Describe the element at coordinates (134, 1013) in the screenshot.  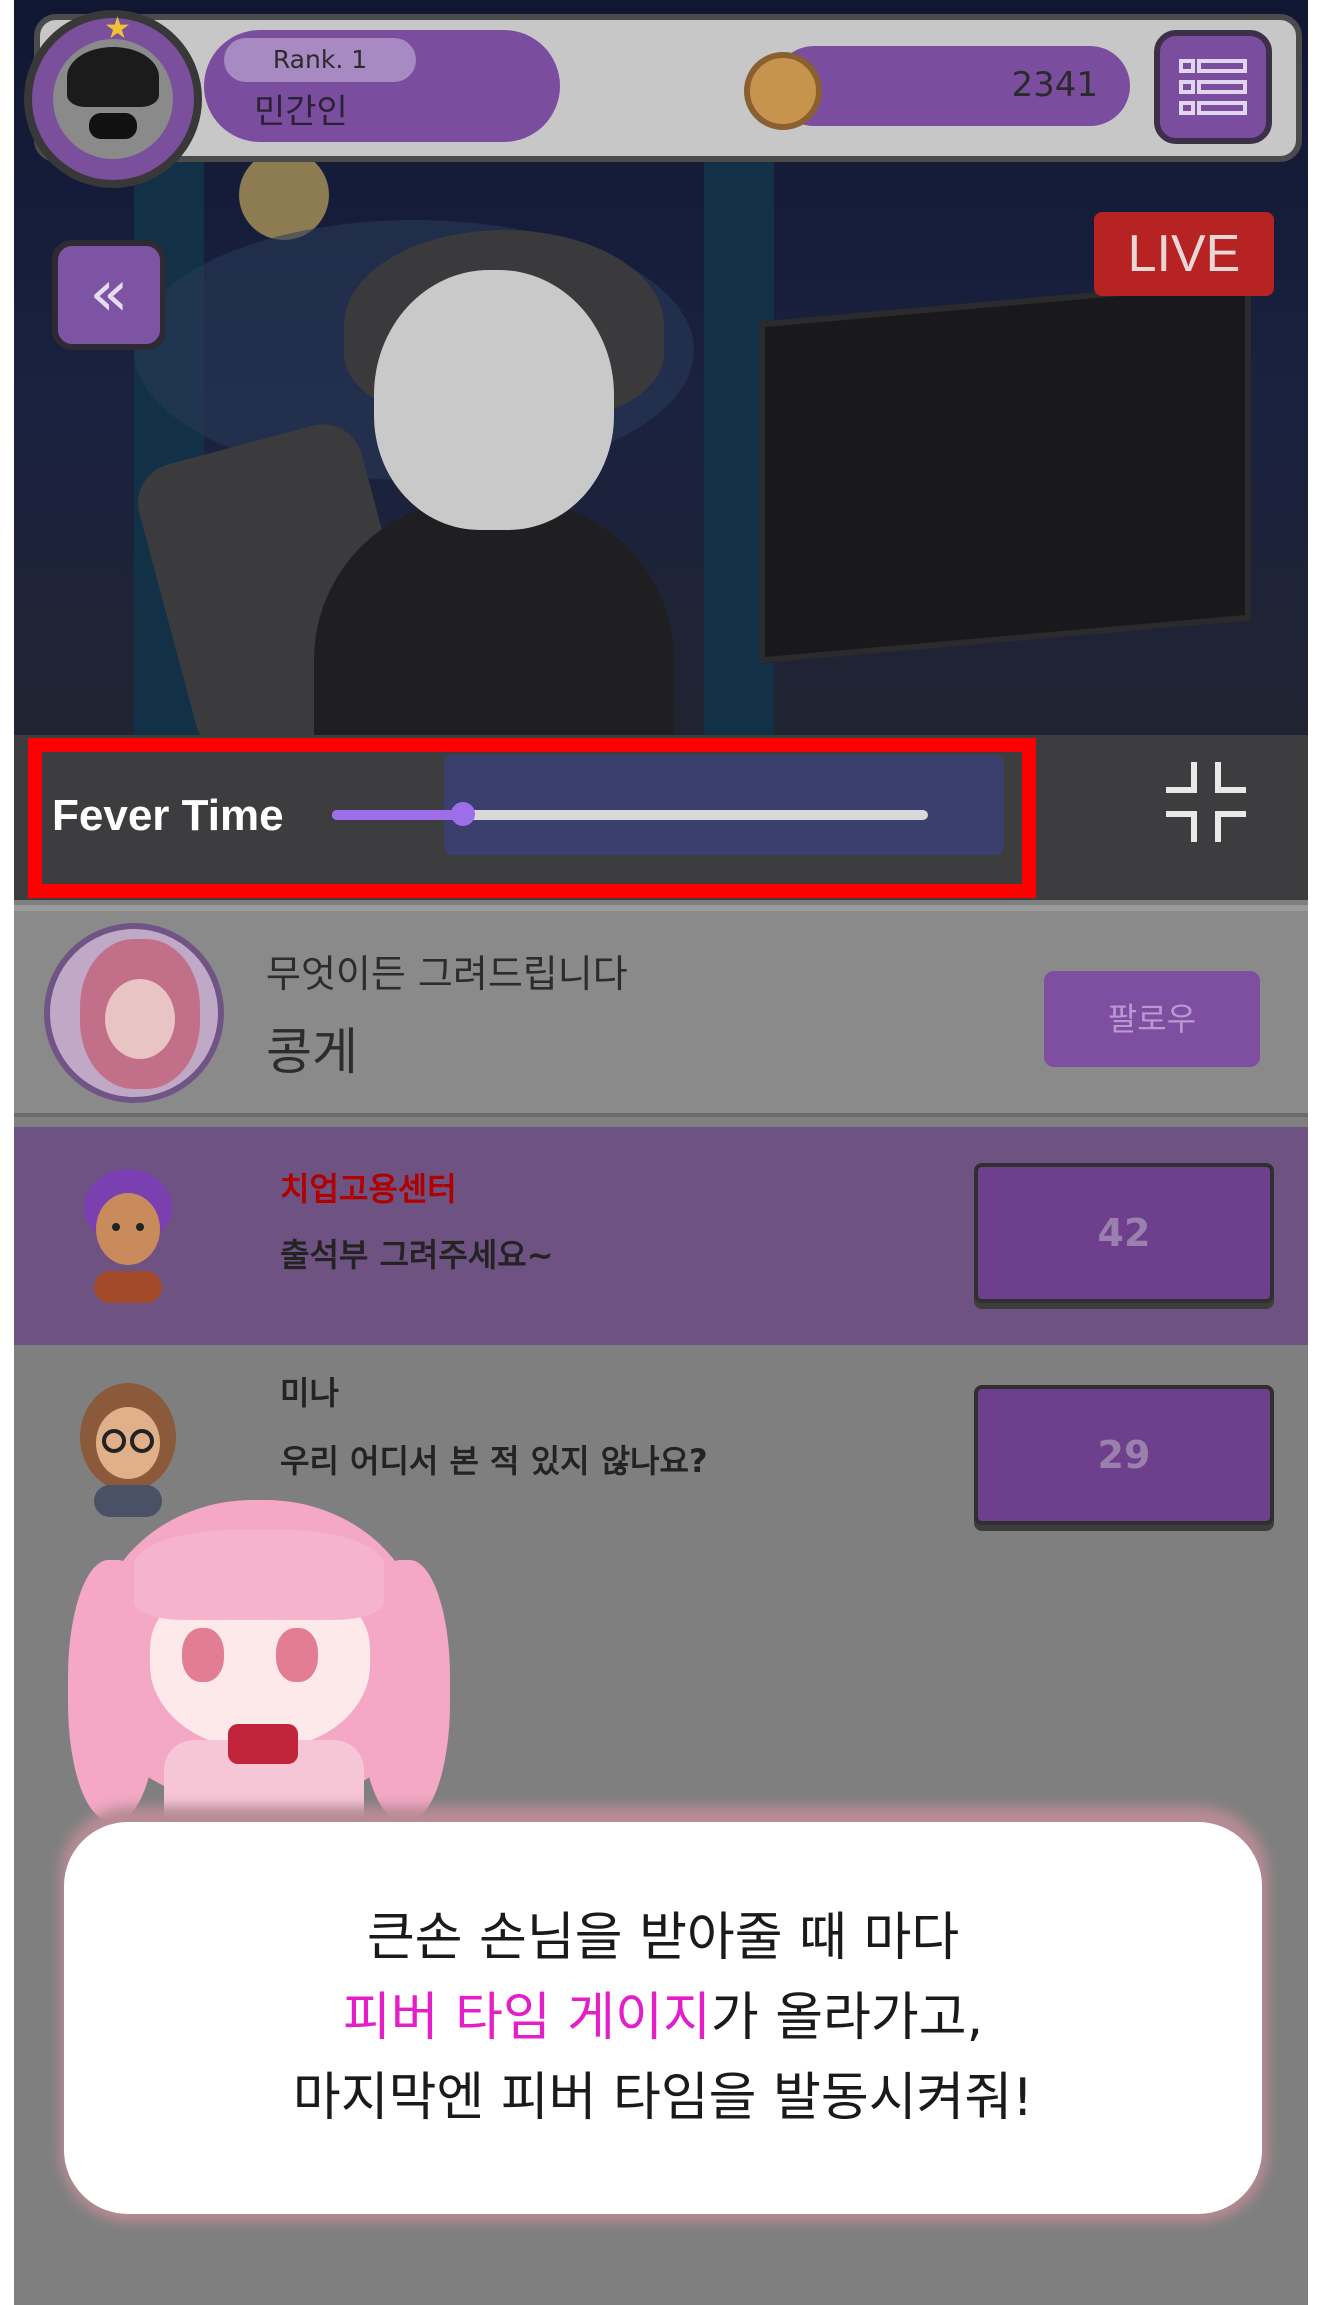
I see `streamer-avatar` at that location.